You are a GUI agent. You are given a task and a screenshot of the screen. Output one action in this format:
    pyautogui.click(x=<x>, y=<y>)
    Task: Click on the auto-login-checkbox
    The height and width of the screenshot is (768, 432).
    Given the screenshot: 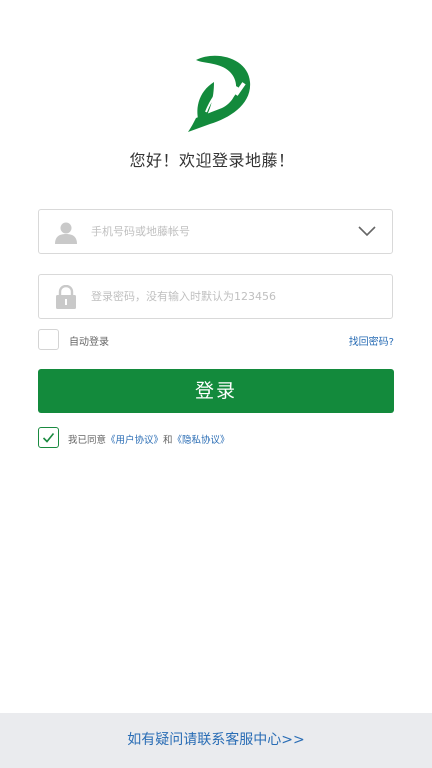 What is the action you would take?
    pyautogui.click(x=48, y=339)
    